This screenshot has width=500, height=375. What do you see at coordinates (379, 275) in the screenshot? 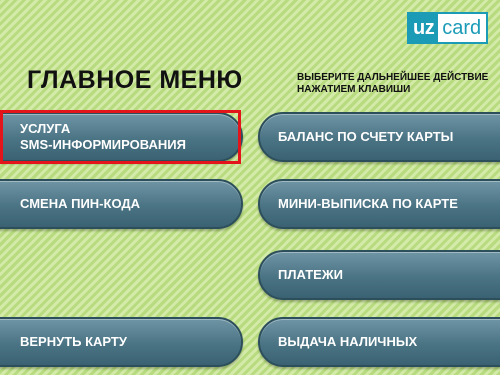
I see `payments-button: ПЛАТЕЖИ` at bounding box center [379, 275].